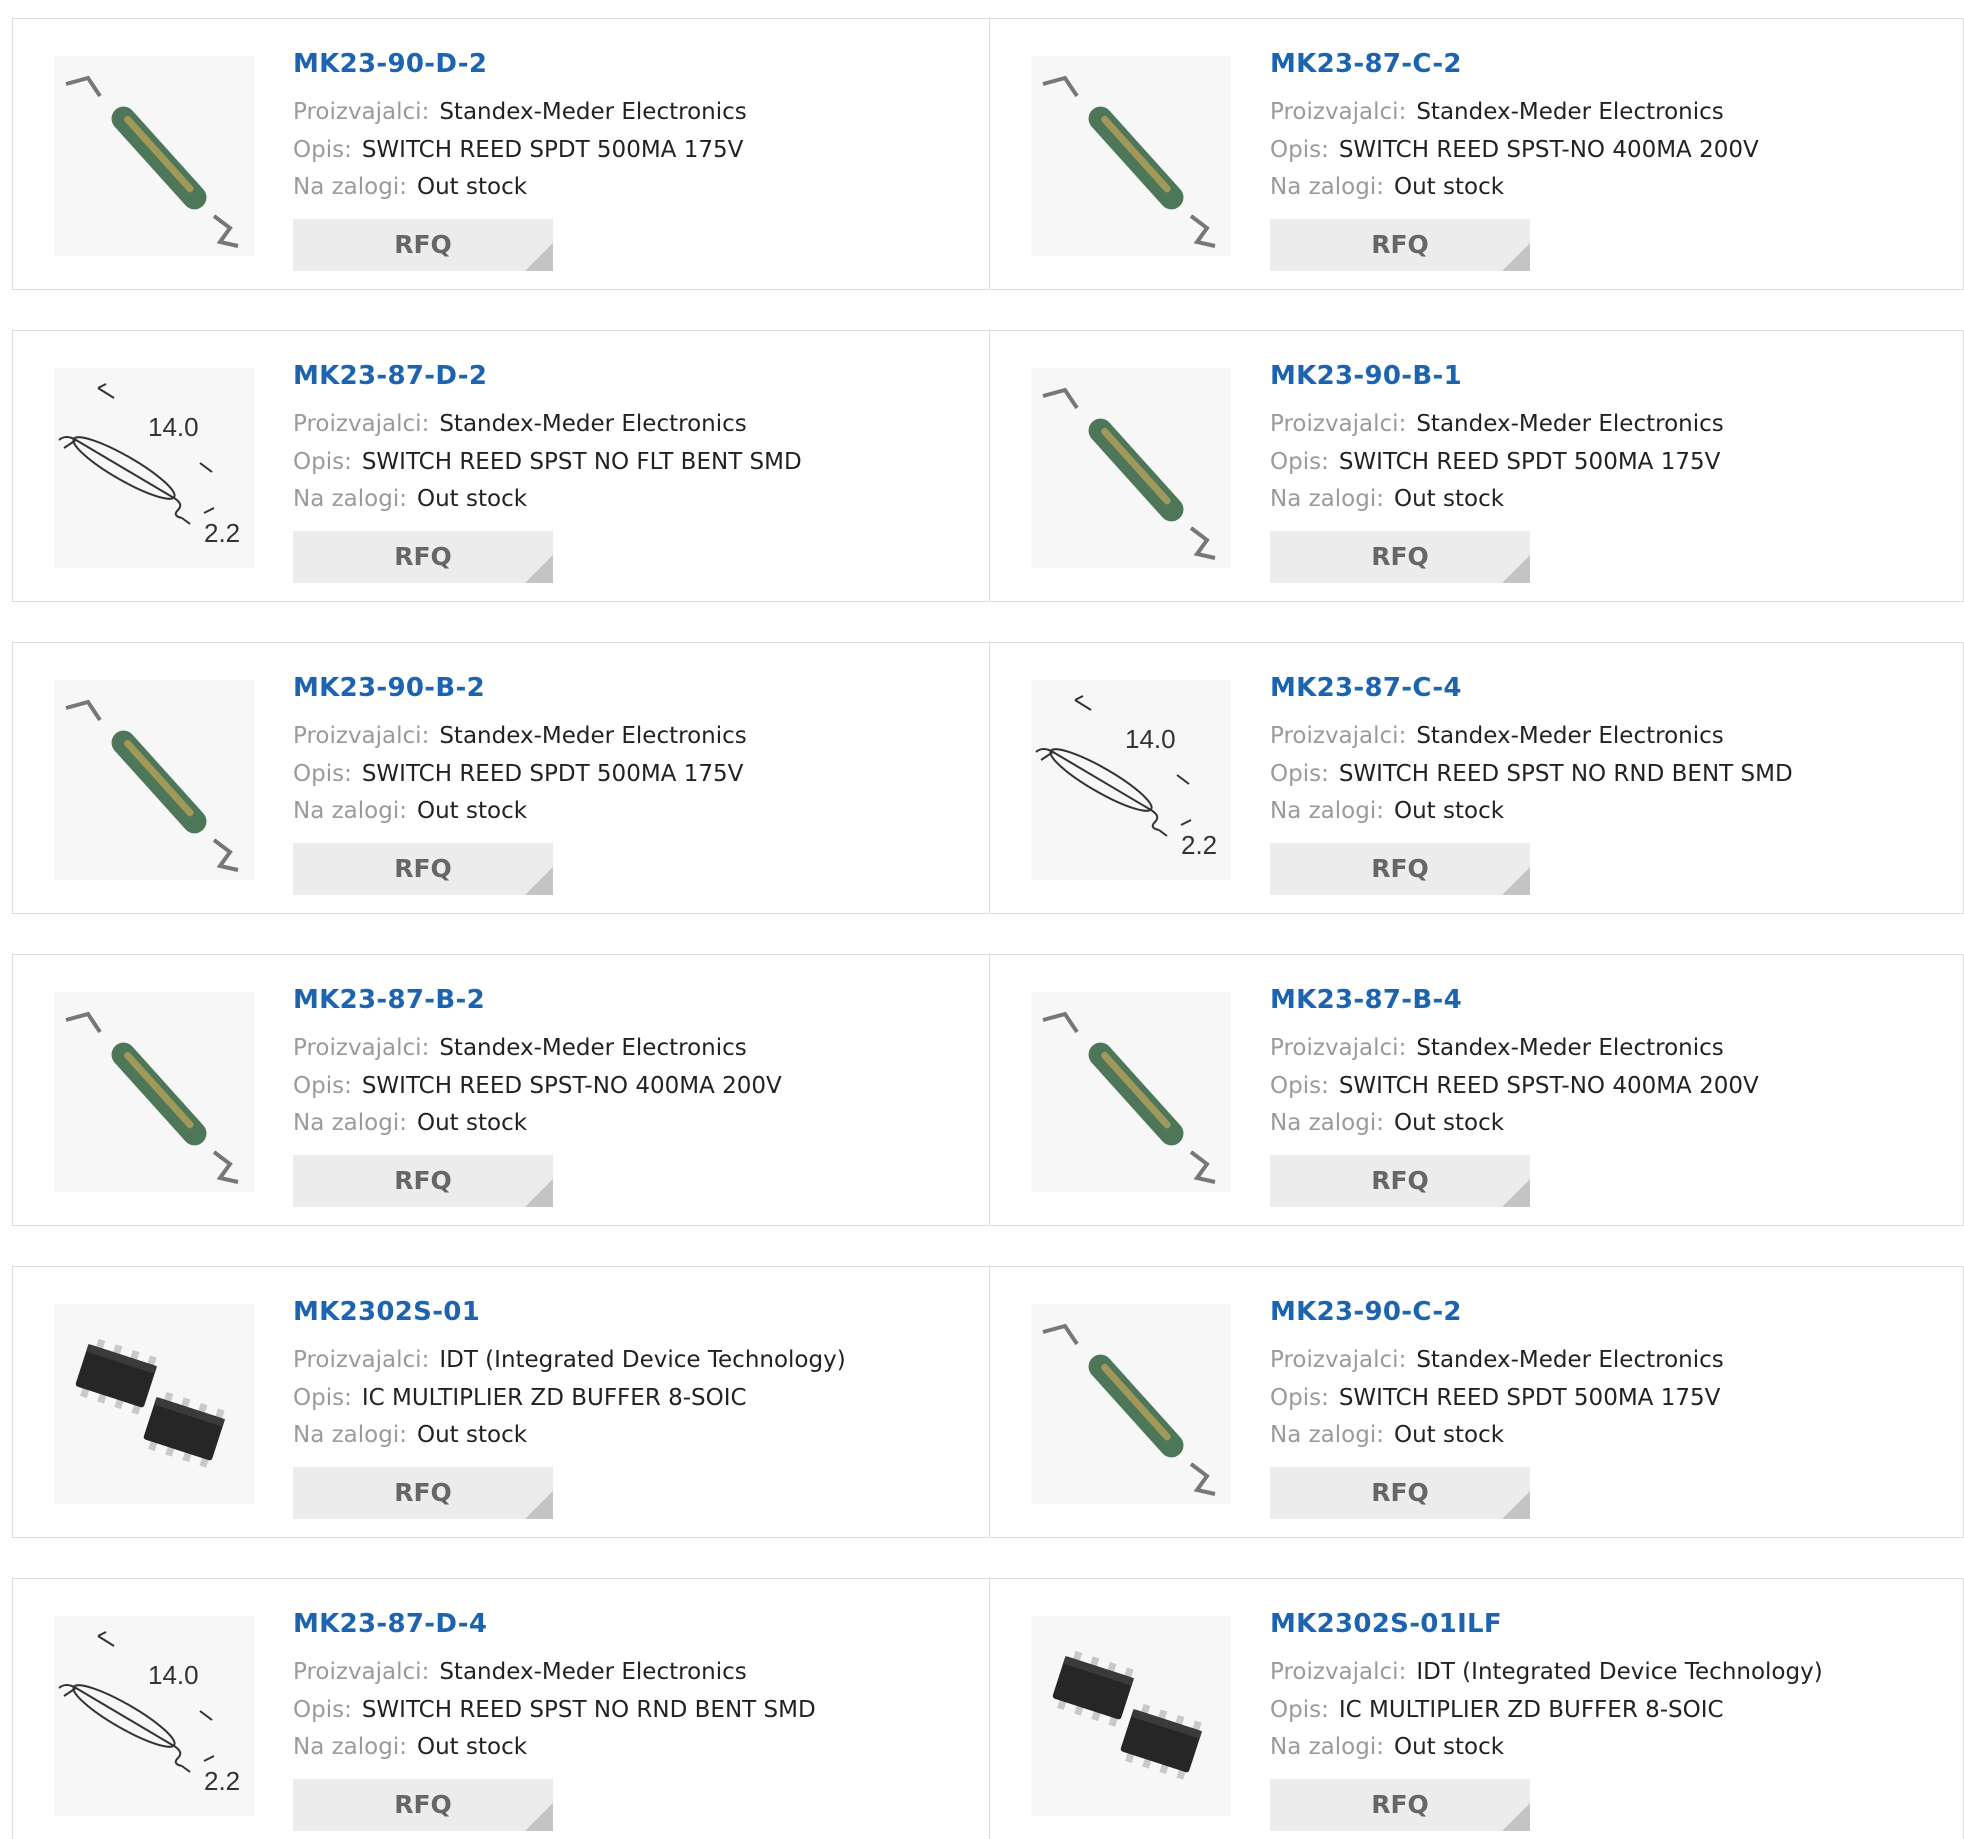 The width and height of the screenshot is (1964, 1839). What do you see at coordinates (1127, 1715) in the screenshot?
I see `soic-chip-icon` at bounding box center [1127, 1715].